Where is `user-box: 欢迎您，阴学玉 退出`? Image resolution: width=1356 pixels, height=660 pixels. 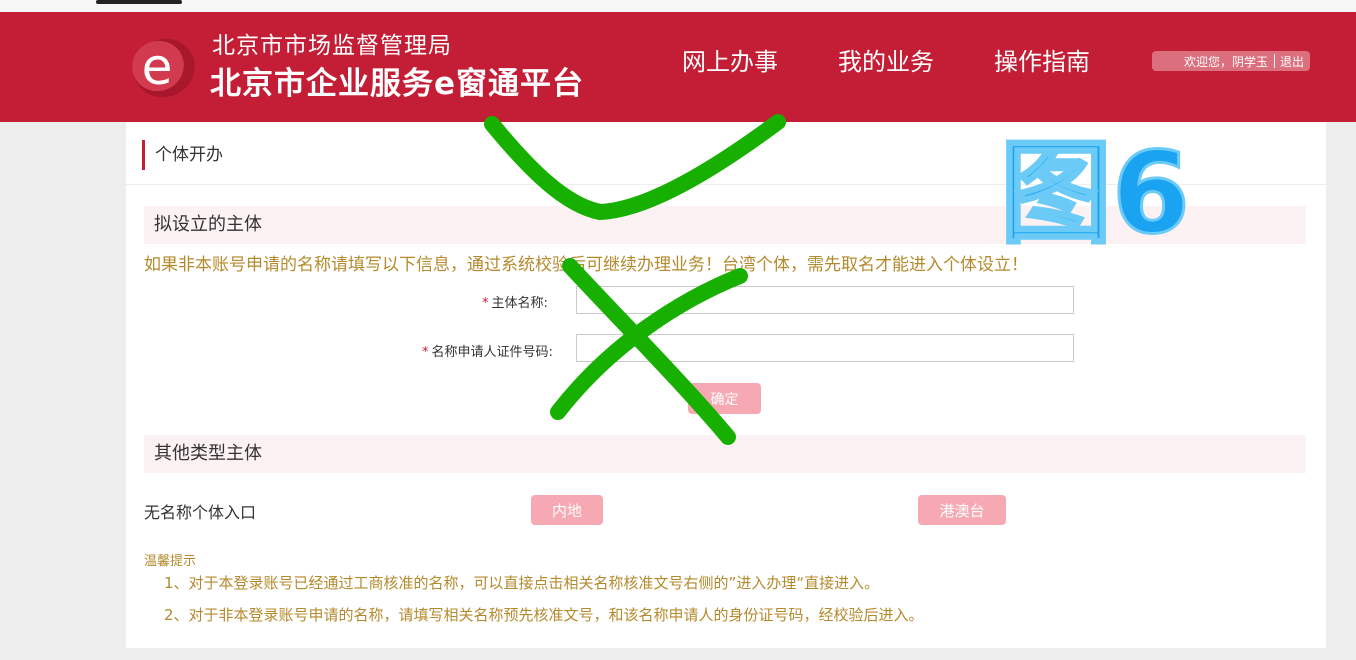 user-box: 欢迎您，阴学玉 退出 is located at coordinates (1231, 61).